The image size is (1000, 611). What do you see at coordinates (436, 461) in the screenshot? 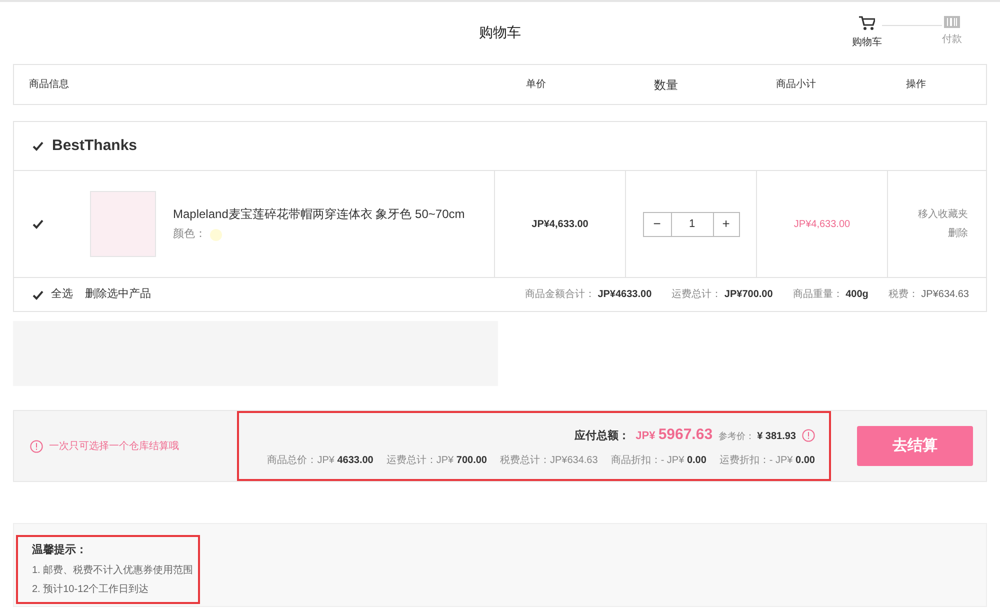
I see `amount-breakdown: 运费总计：JP¥ 700.00` at bounding box center [436, 461].